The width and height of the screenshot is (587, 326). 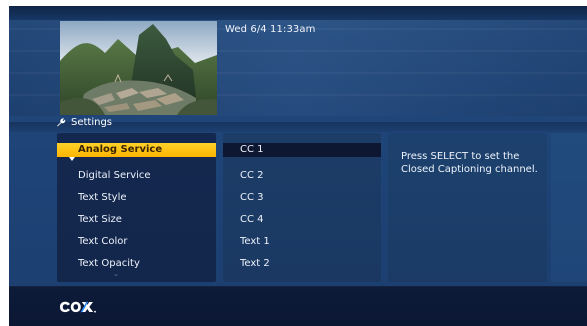 What do you see at coordinates (302, 264) in the screenshot?
I see `option-text-2: Text 2` at bounding box center [302, 264].